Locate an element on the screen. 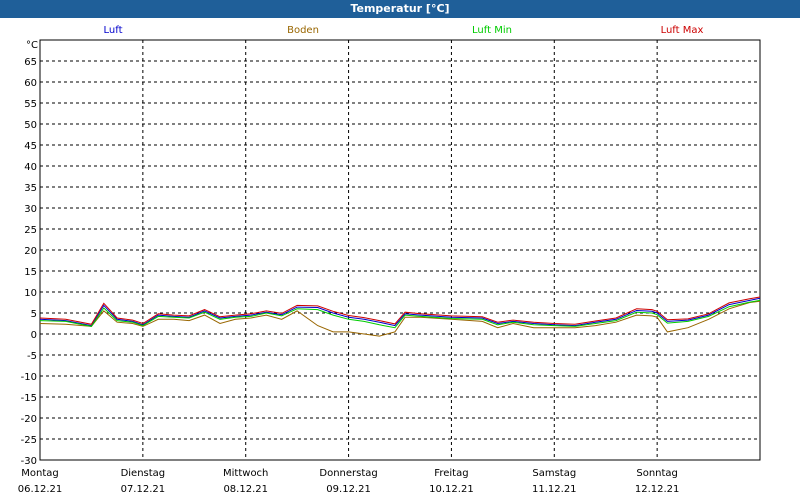 This screenshot has width=800, height=500. y-tick-label: -20 is located at coordinates (29, 419).